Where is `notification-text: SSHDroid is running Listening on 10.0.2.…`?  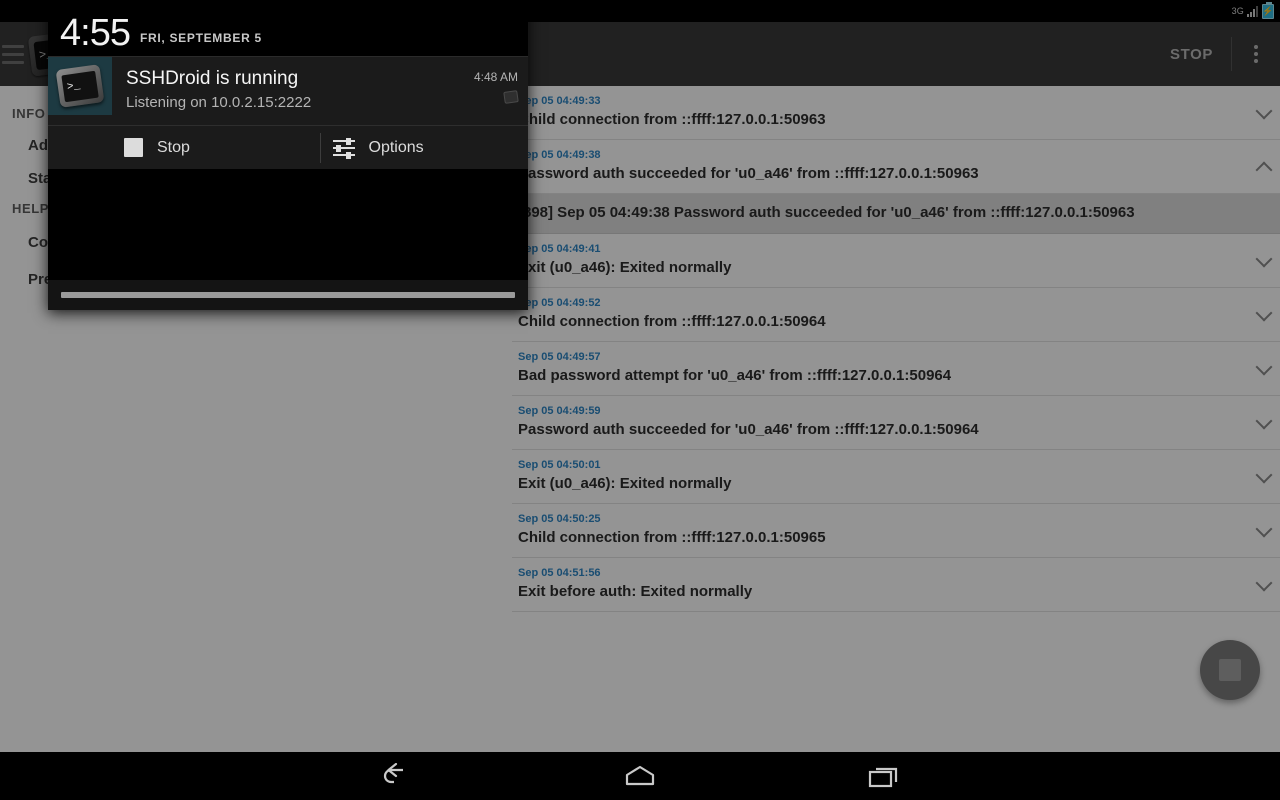 notification-text: SSHDroid is running Listening on 10.0.2.… is located at coordinates (279, 90).